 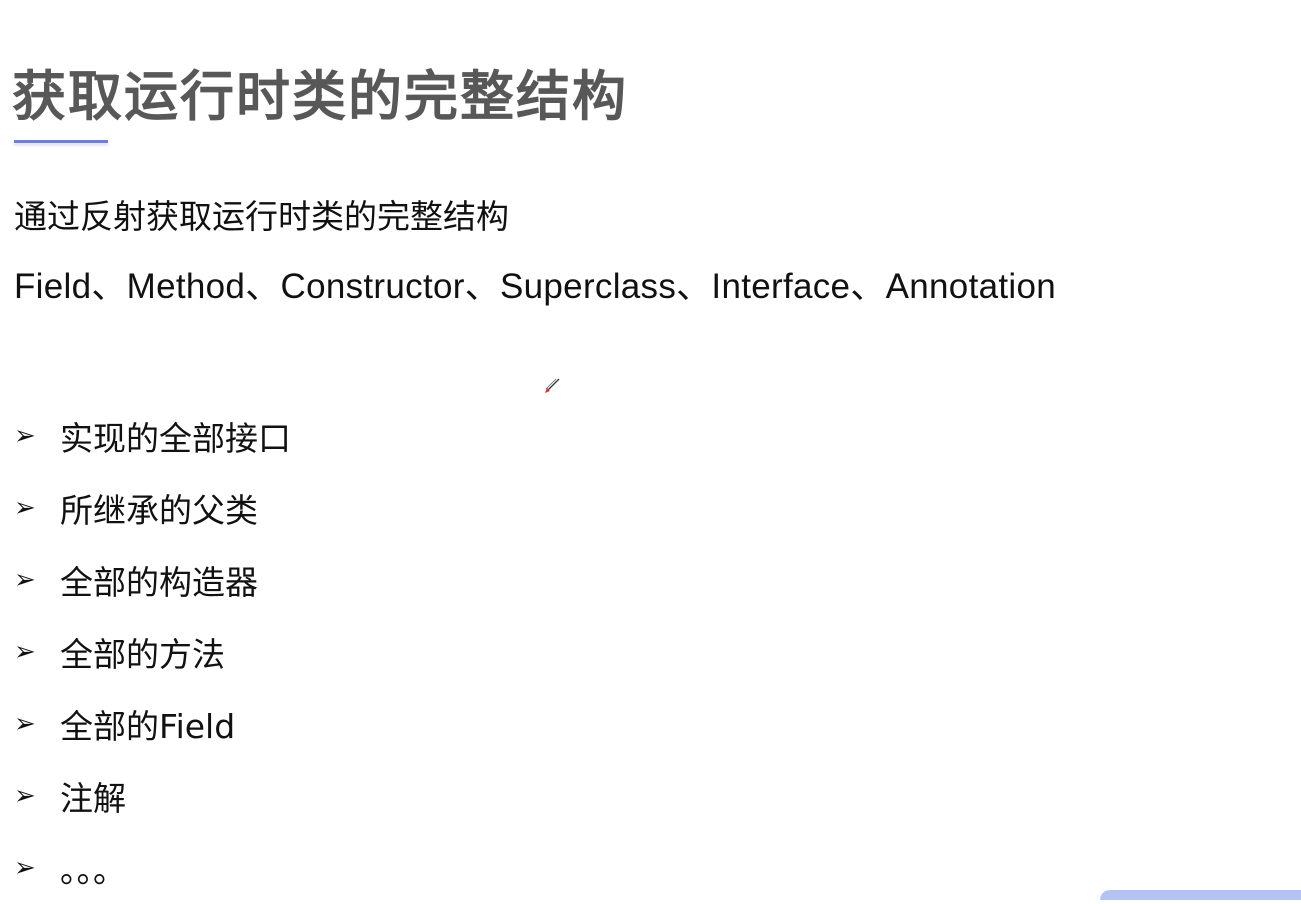 I want to click on slide-subtitle: 通过反射获取运行时类的完整结构, so click(x=261, y=216).